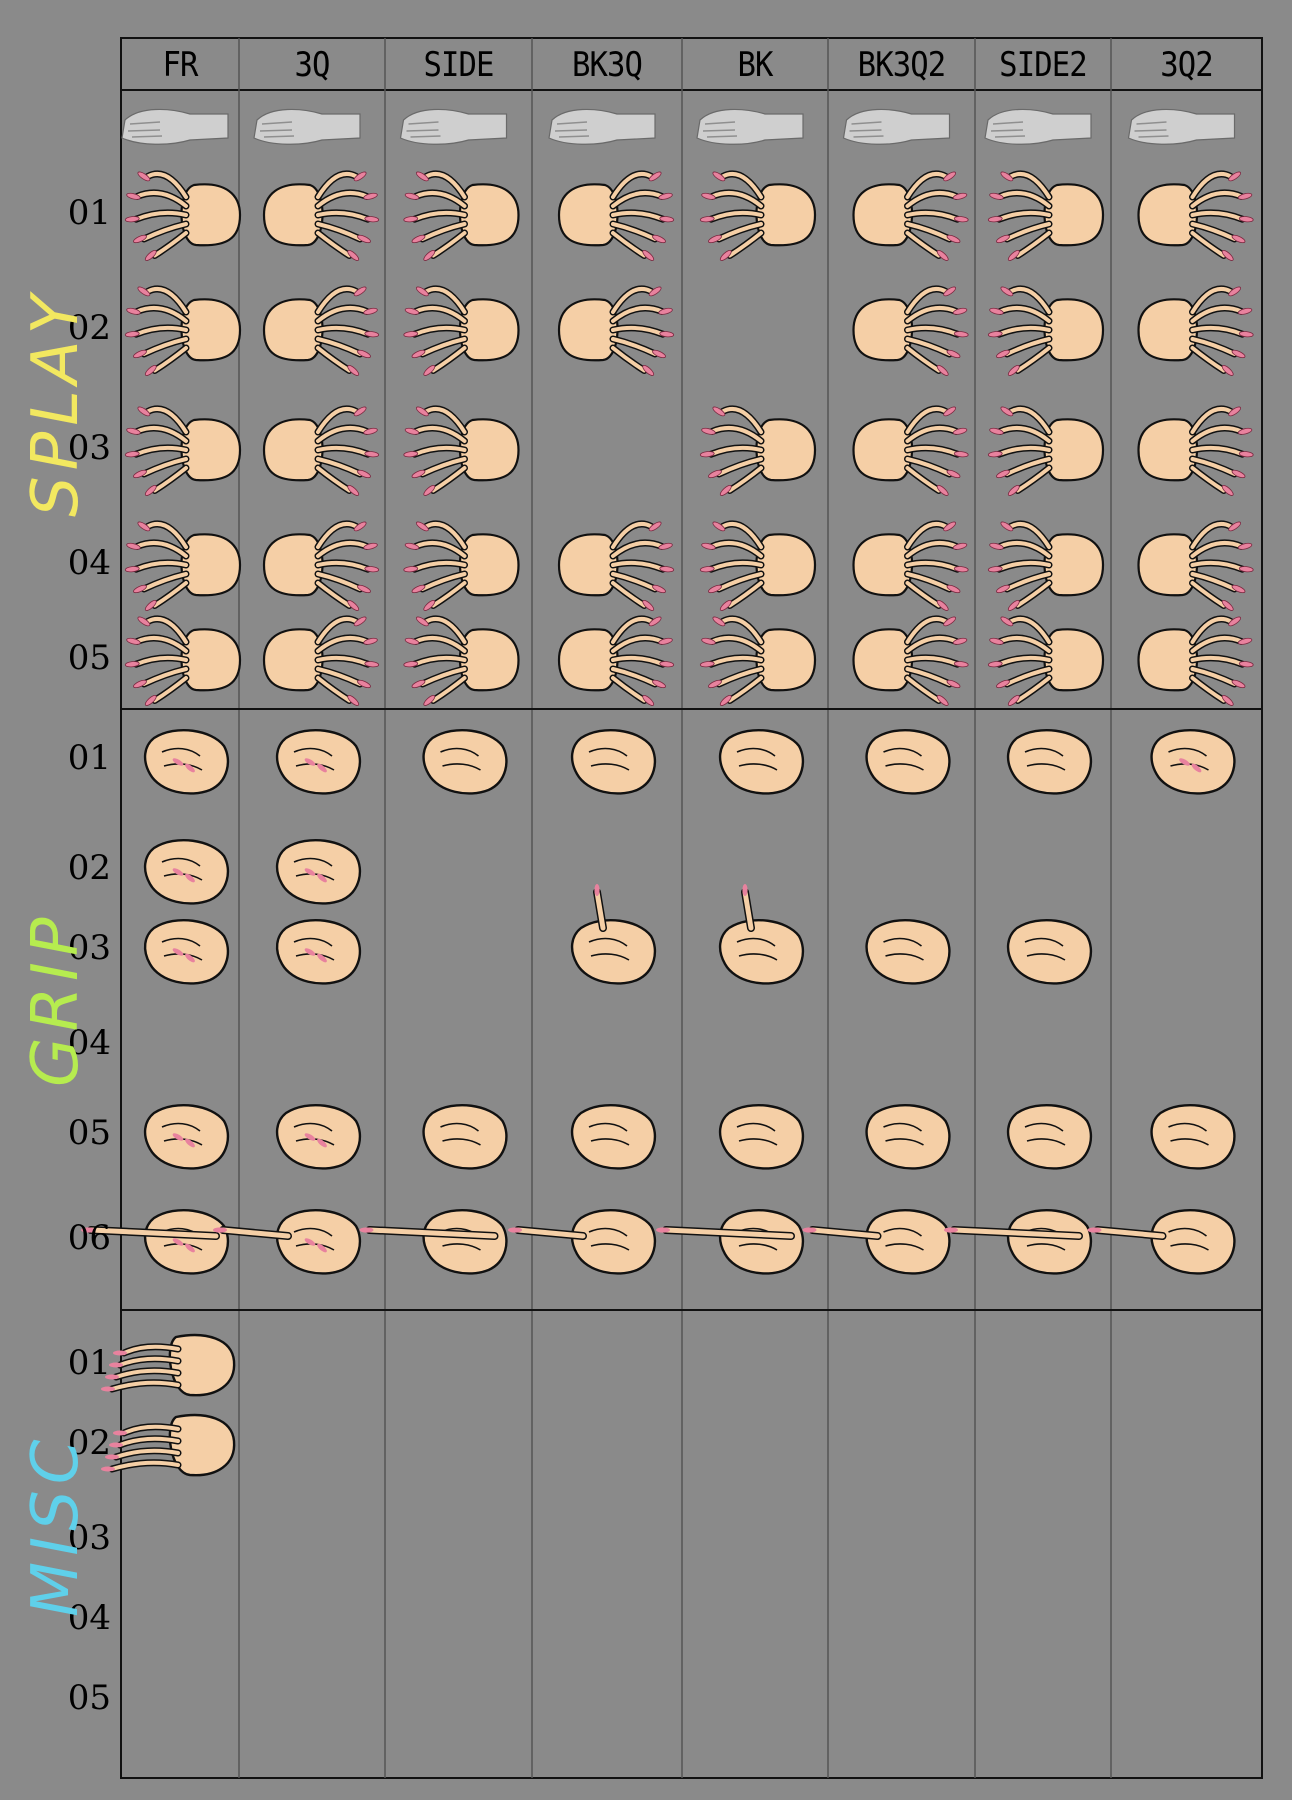 The image size is (1292, 1800). Describe the element at coordinates (89, 1363) in the screenshot. I see `row-label-misc-01: 01` at that location.